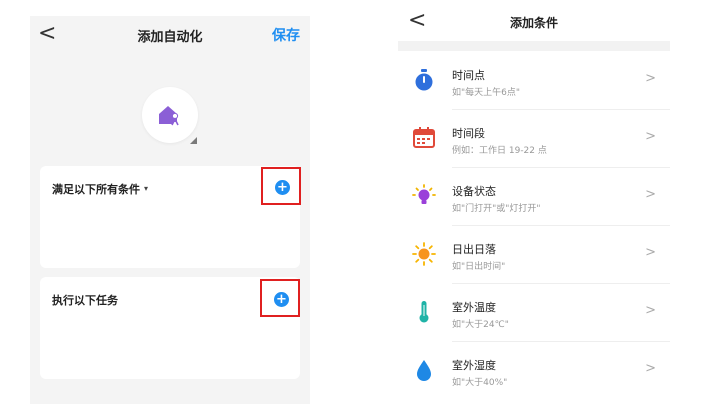 Image resolution: width=710 pixels, height=419 pixels. Describe the element at coordinates (424, 312) in the screenshot. I see `thermometer-icon` at that location.